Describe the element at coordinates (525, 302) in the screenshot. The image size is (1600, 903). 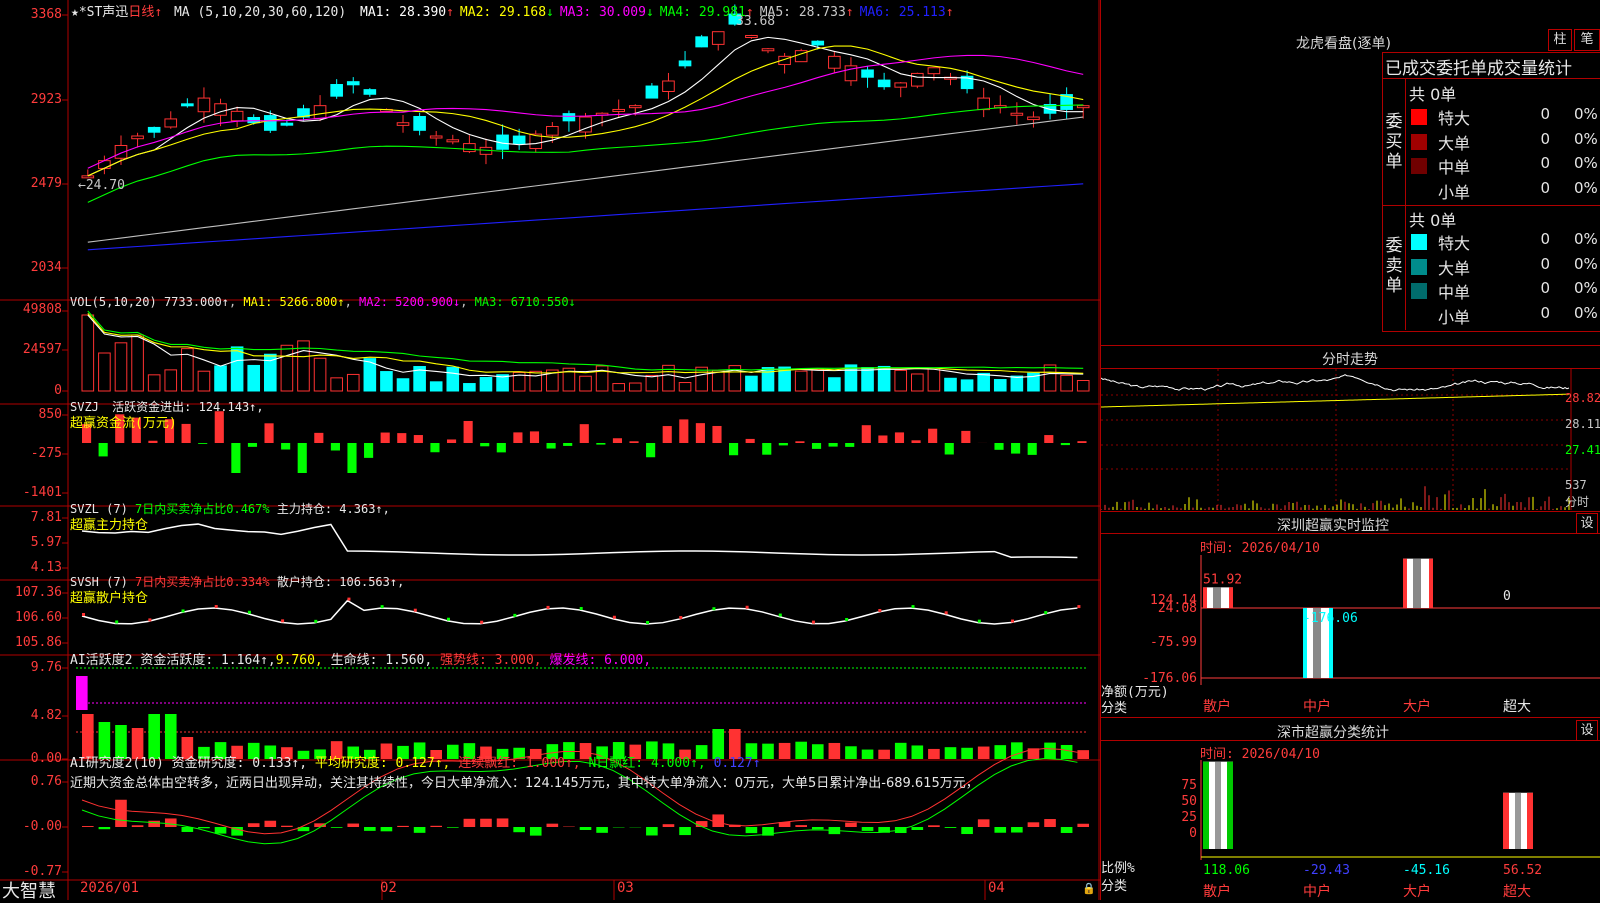
I see `vol-ma3: MA3: 6710.550↓` at that location.